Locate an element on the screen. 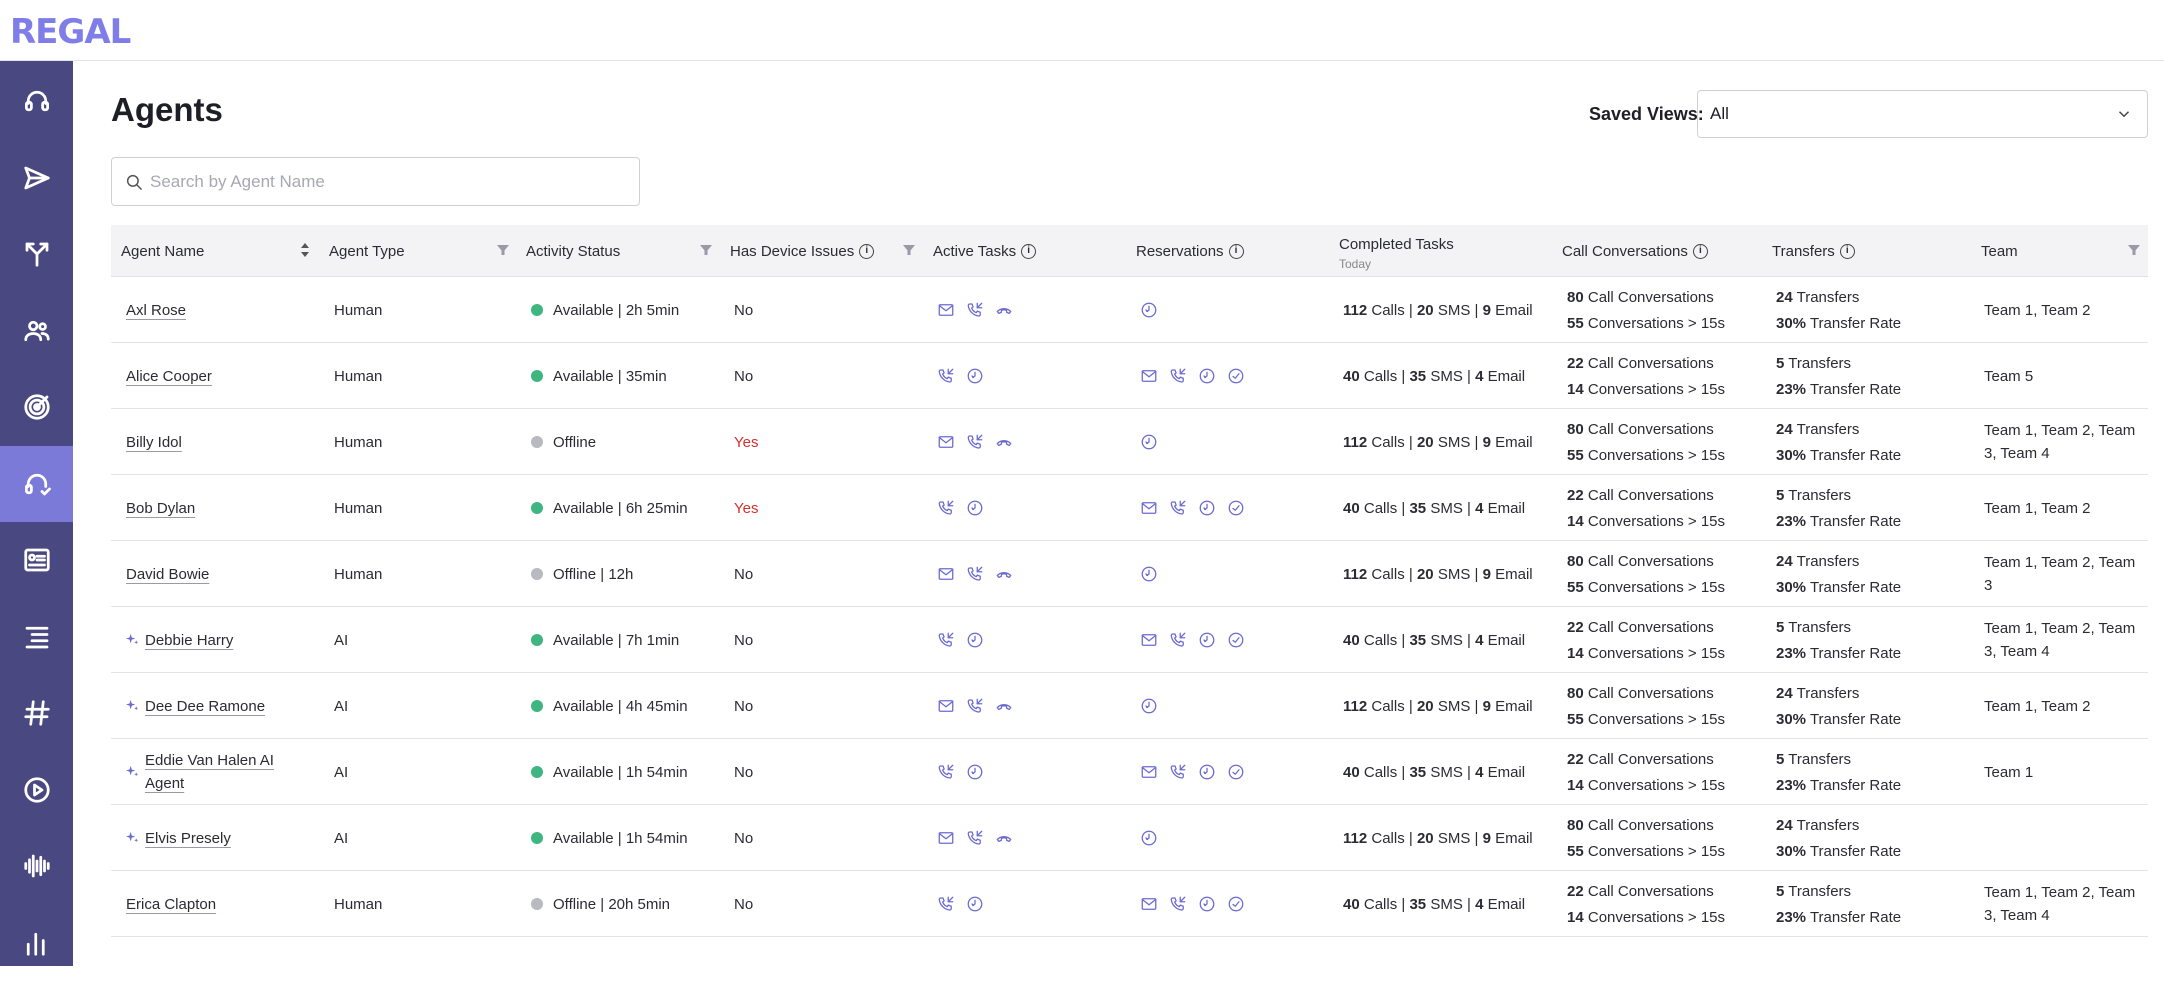 Image resolution: width=2164 pixels, height=981 pixels. agent-name-link: Erica Clapton is located at coordinates (171, 904).